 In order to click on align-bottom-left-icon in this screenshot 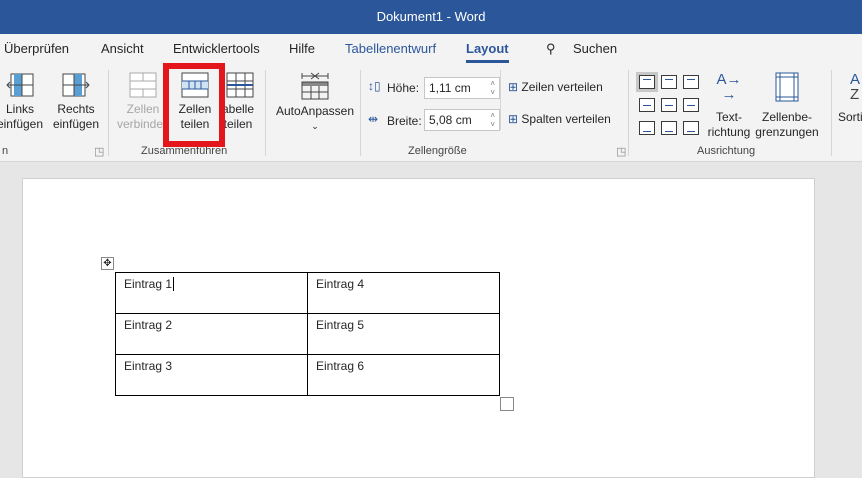, I will do `click(647, 128)`.